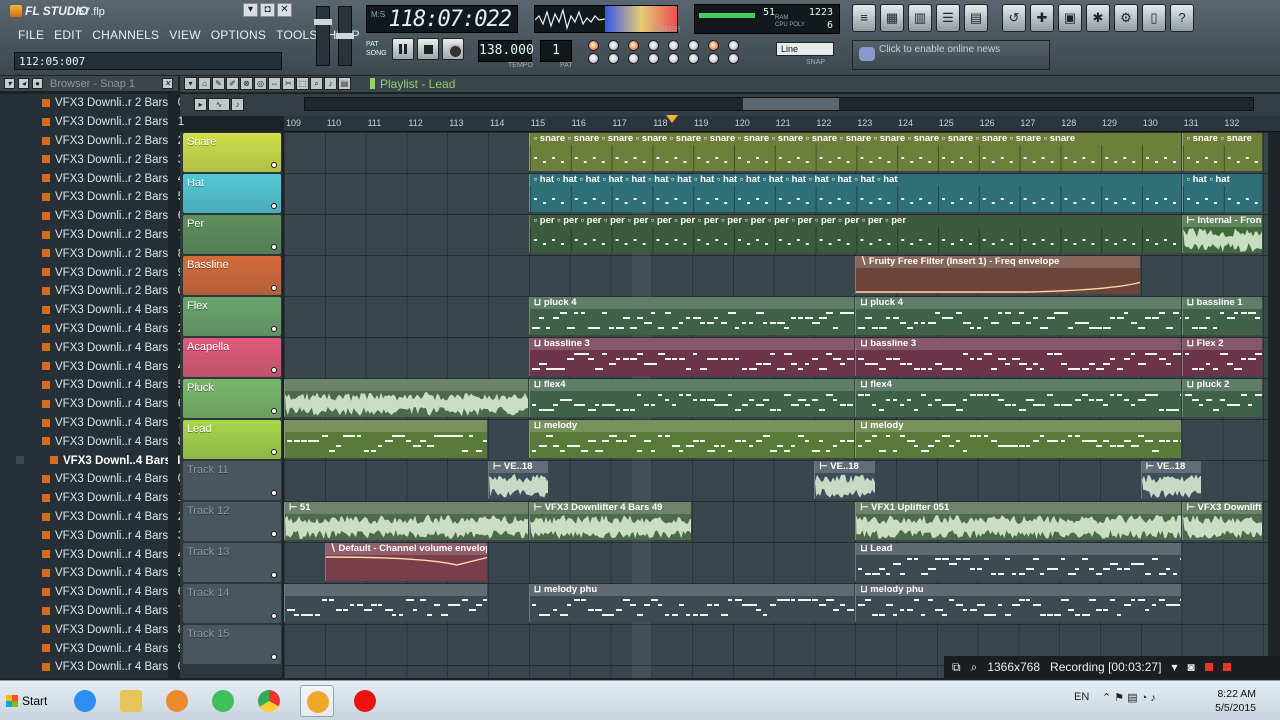 This screenshot has width=1280, height=720. What do you see at coordinates (344, 83) in the screenshot?
I see `mixer-track-icon: ▤` at bounding box center [344, 83].